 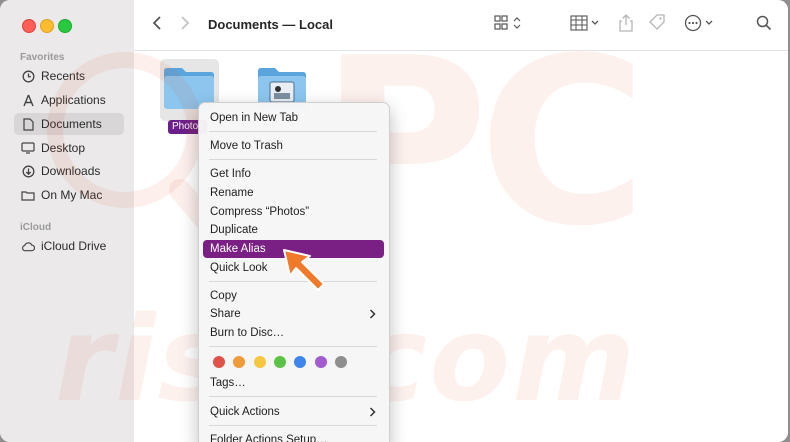 What do you see at coordinates (280, 362) in the screenshot?
I see `tag-green-button` at bounding box center [280, 362].